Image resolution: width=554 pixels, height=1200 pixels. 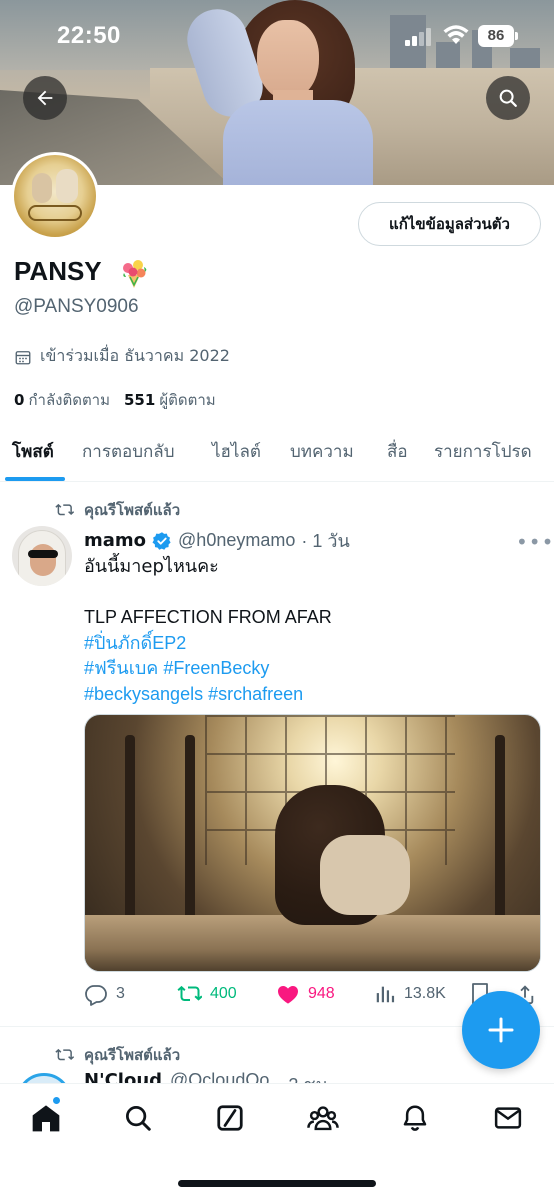 What do you see at coordinates (305, 994) in the screenshot?
I see `like-button: 948` at bounding box center [305, 994].